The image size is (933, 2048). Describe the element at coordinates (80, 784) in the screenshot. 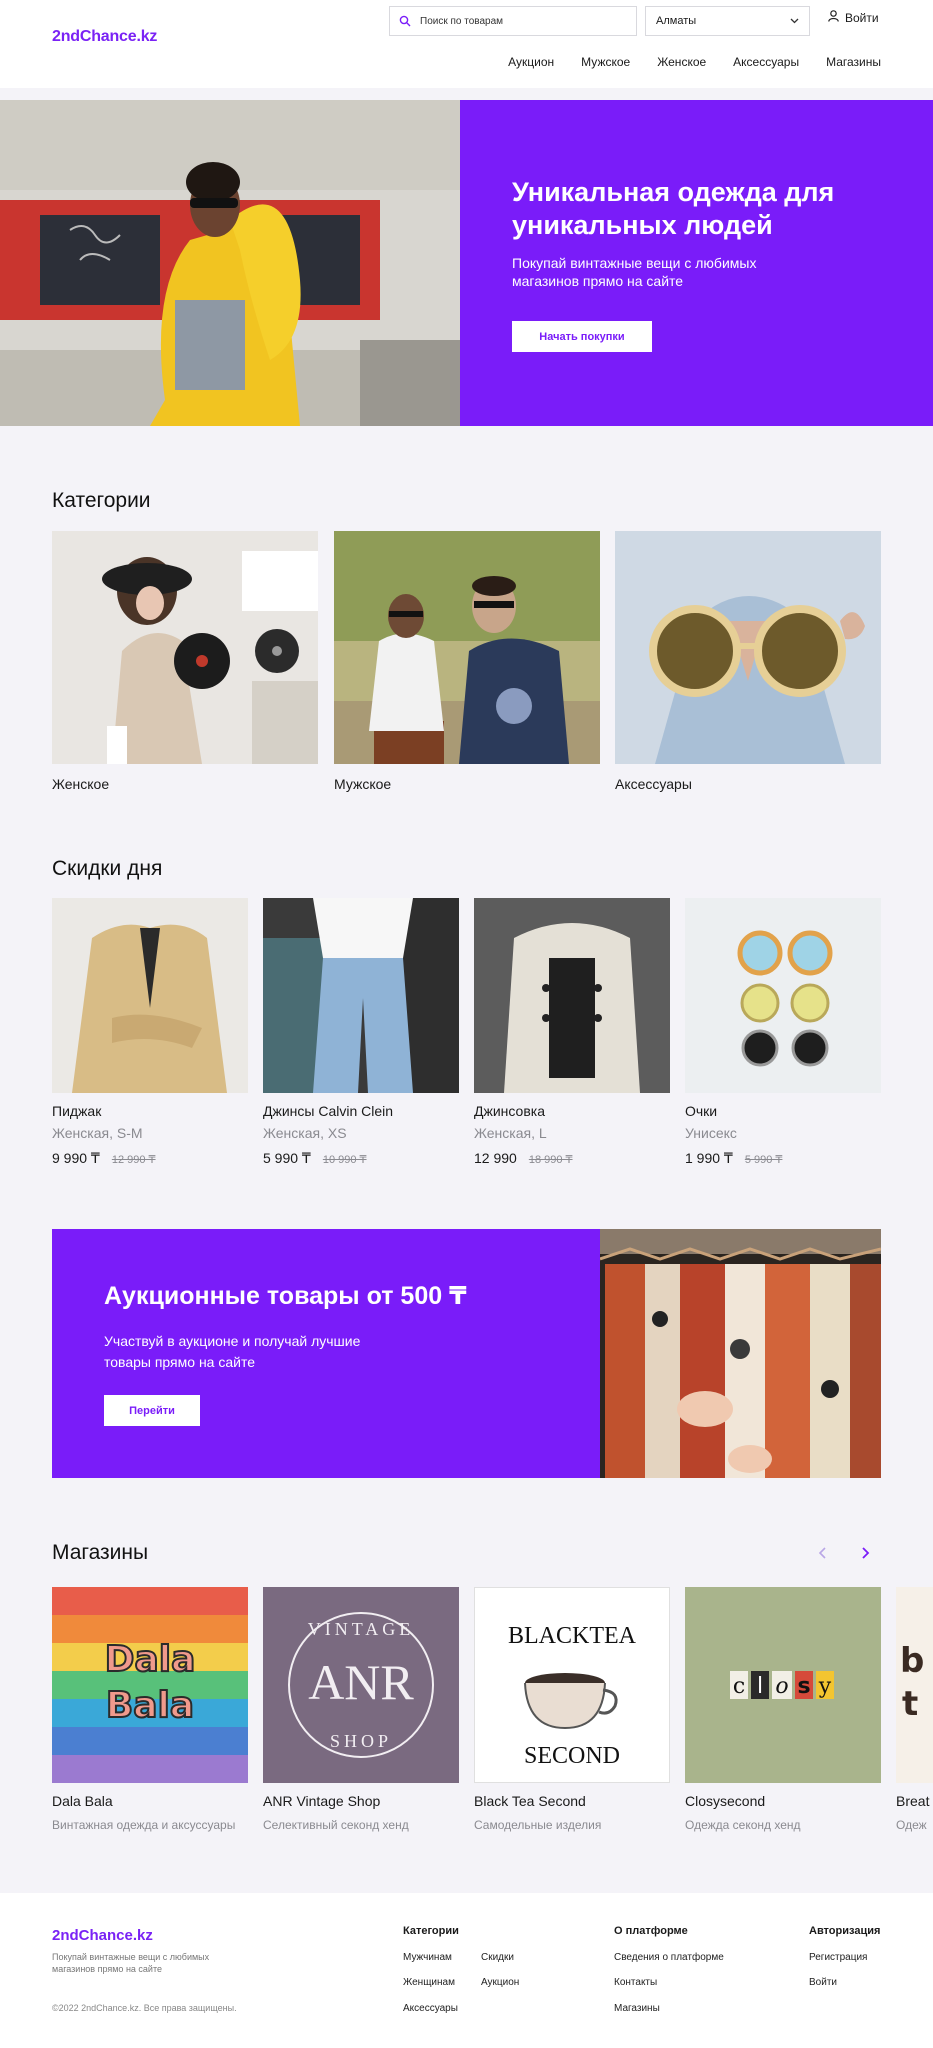

I see `category-label: Женское` at that location.